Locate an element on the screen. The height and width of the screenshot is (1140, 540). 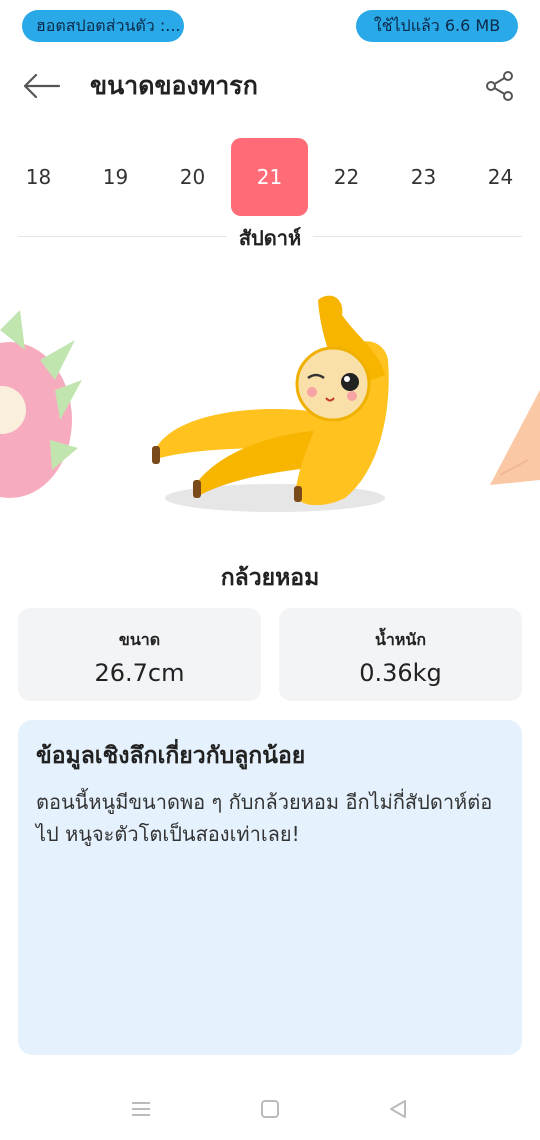
recent-apps-button is located at coordinates (141, 1109).